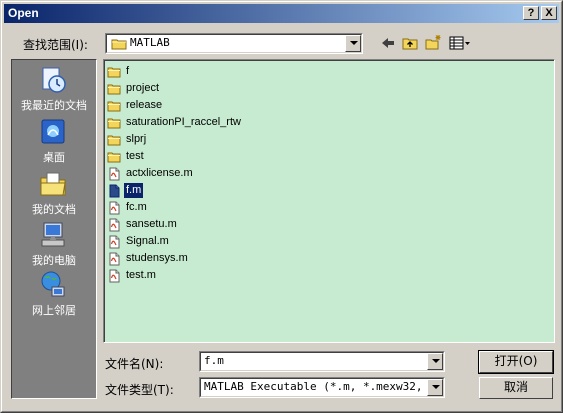 Image resolution: width=563 pixels, height=413 pixels. What do you see at coordinates (549, 13) in the screenshot?
I see `close-button: X` at bounding box center [549, 13].